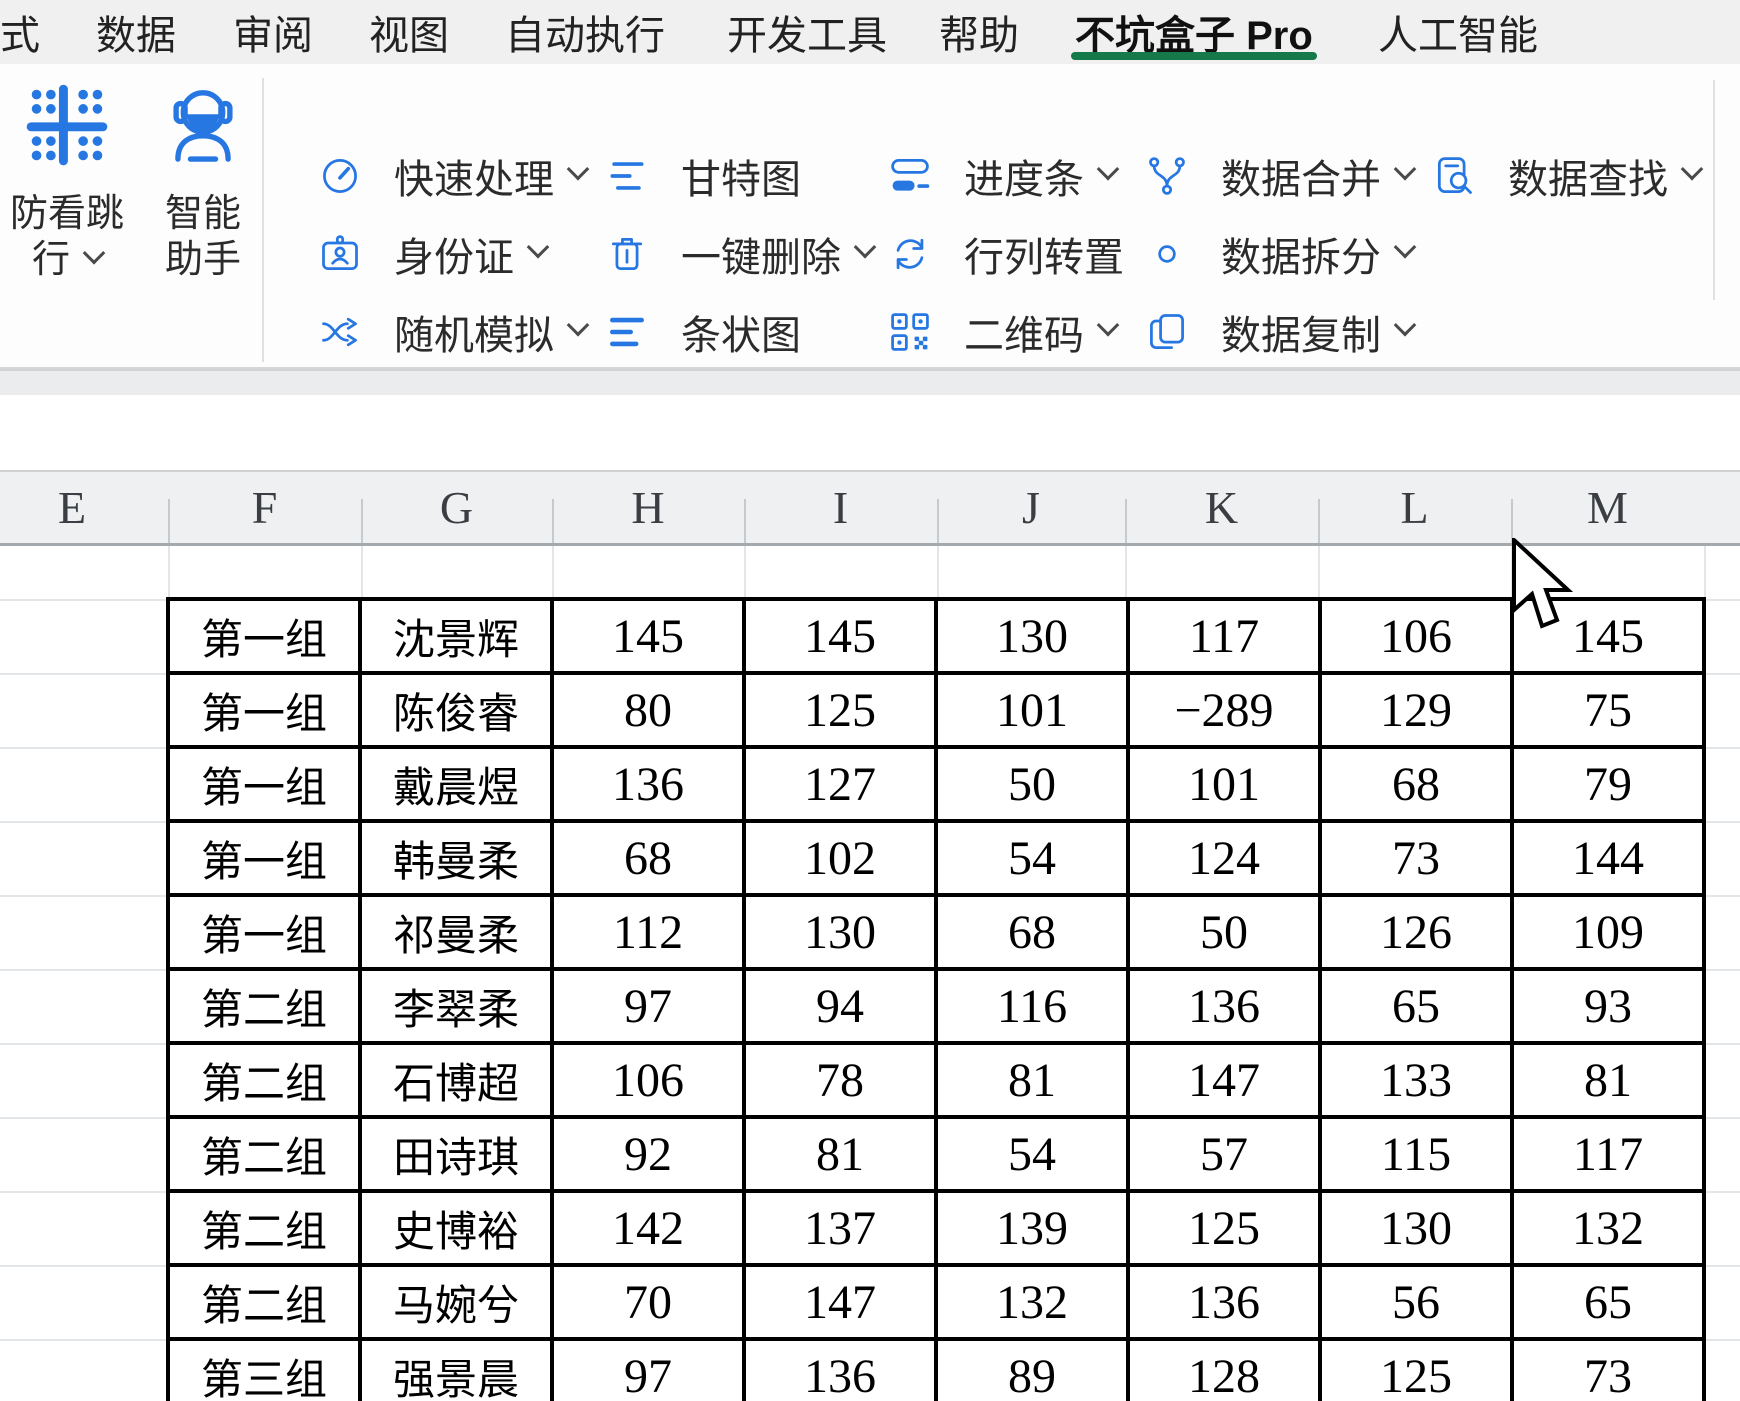 The height and width of the screenshot is (1401, 1740). What do you see at coordinates (648, 1154) in the screenshot?
I see `cell-H8: 92` at bounding box center [648, 1154].